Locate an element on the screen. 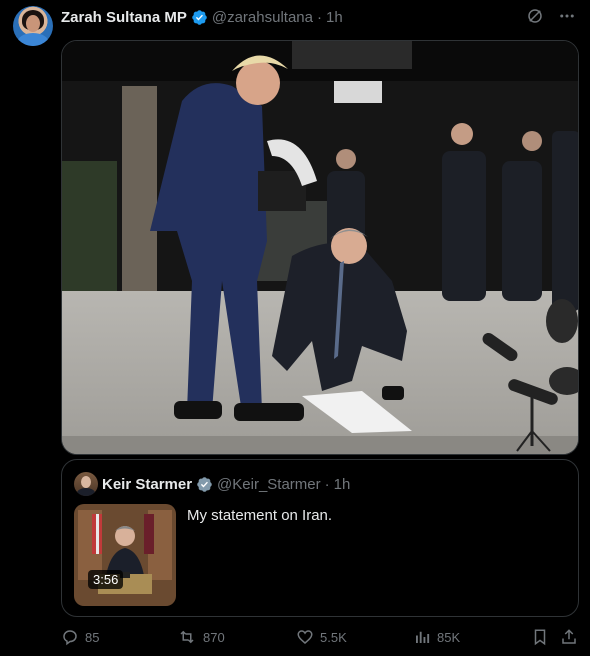 Image resolution: width=590 pixels, height=656 pixels. reply-icon is located at coordinates (70, 638).